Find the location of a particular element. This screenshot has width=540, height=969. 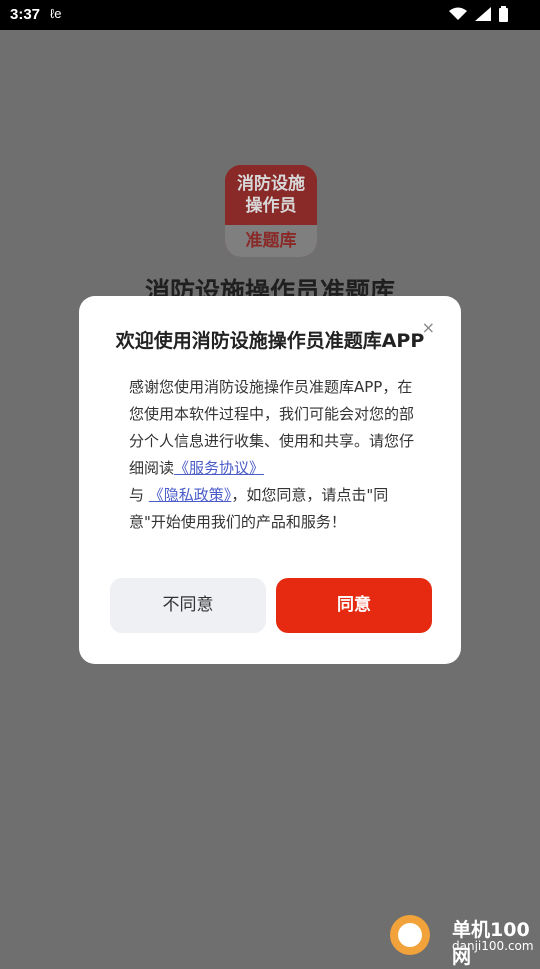

service-agreement-link: 《服务协议》 is located at coordinates (219, 468).